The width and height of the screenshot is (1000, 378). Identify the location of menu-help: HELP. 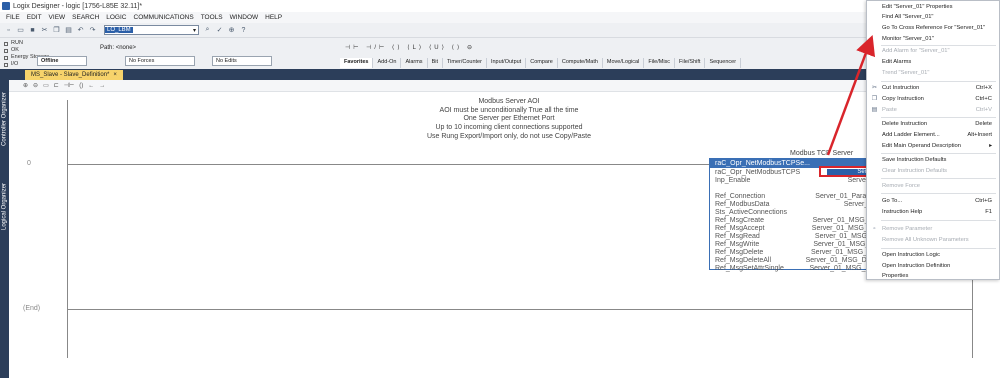
(273, 17).